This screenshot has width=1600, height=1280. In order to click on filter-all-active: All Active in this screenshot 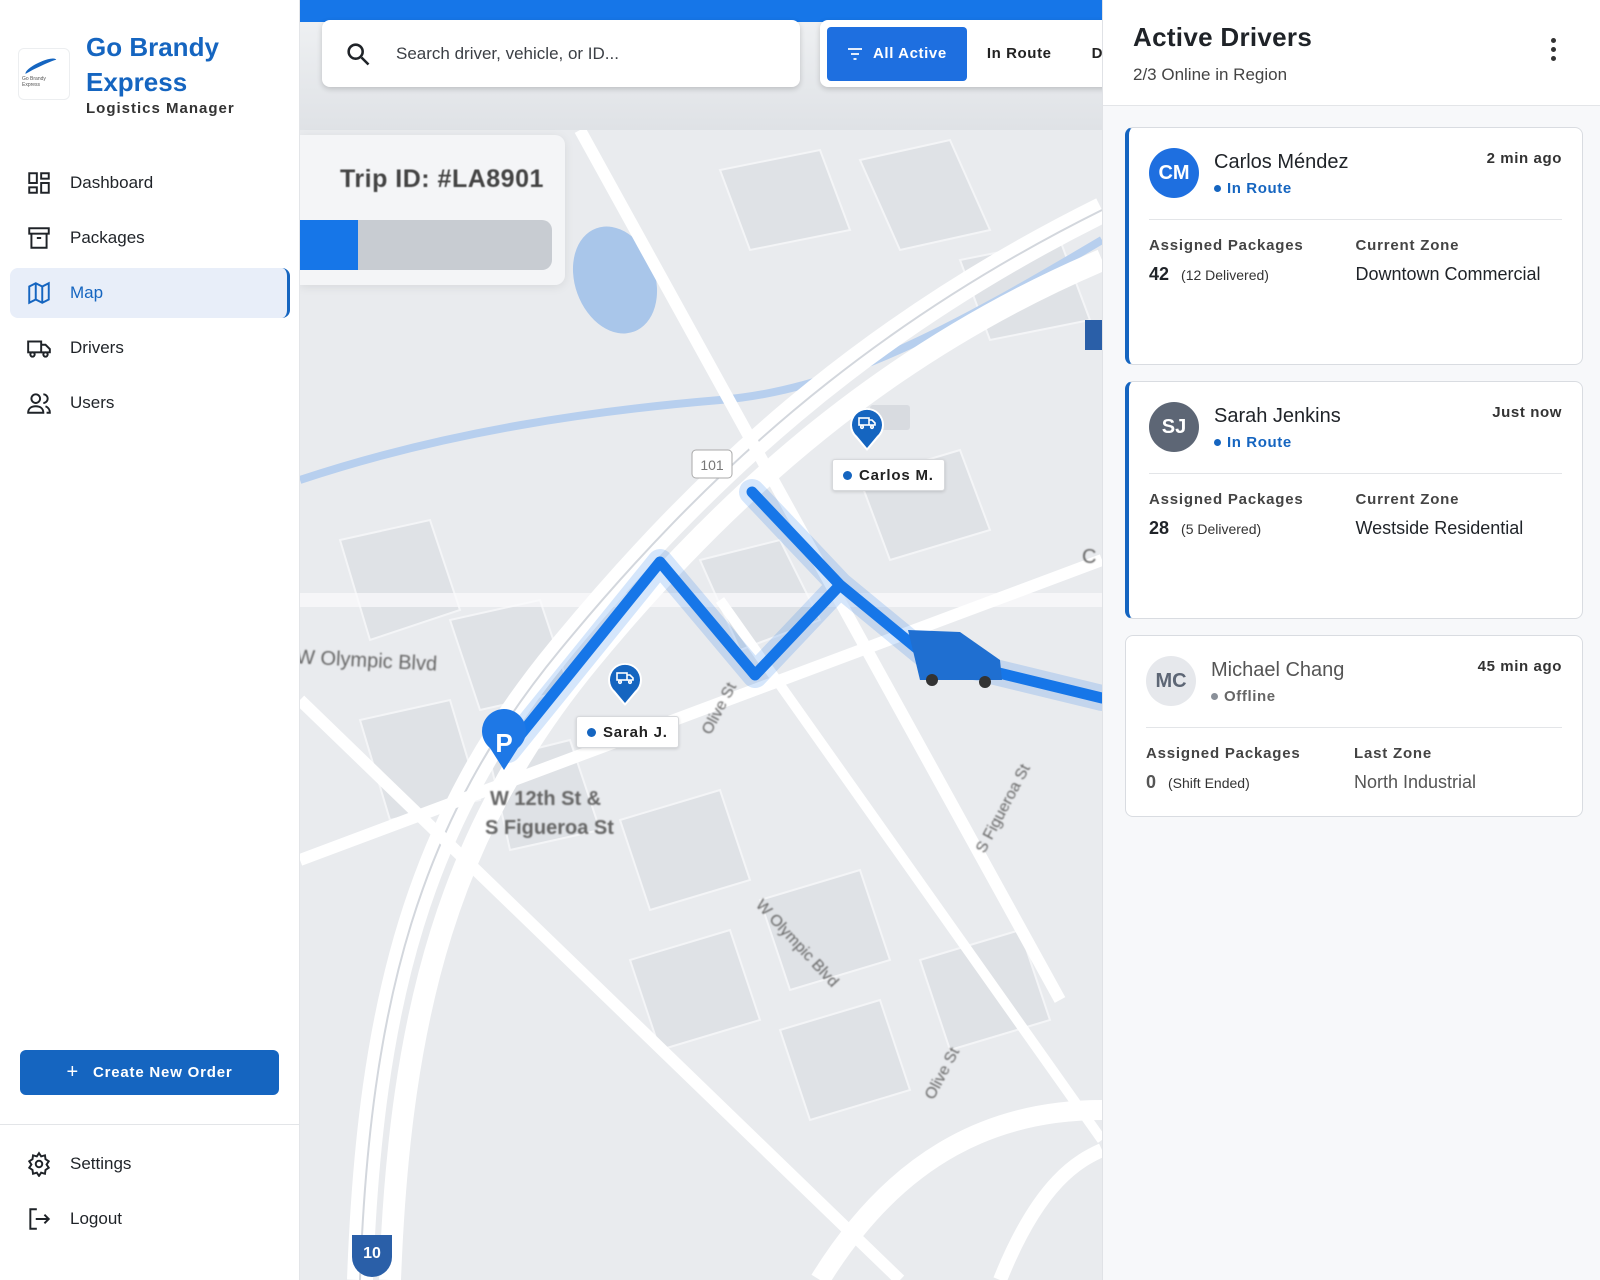, I will do `click(897, 53)`.